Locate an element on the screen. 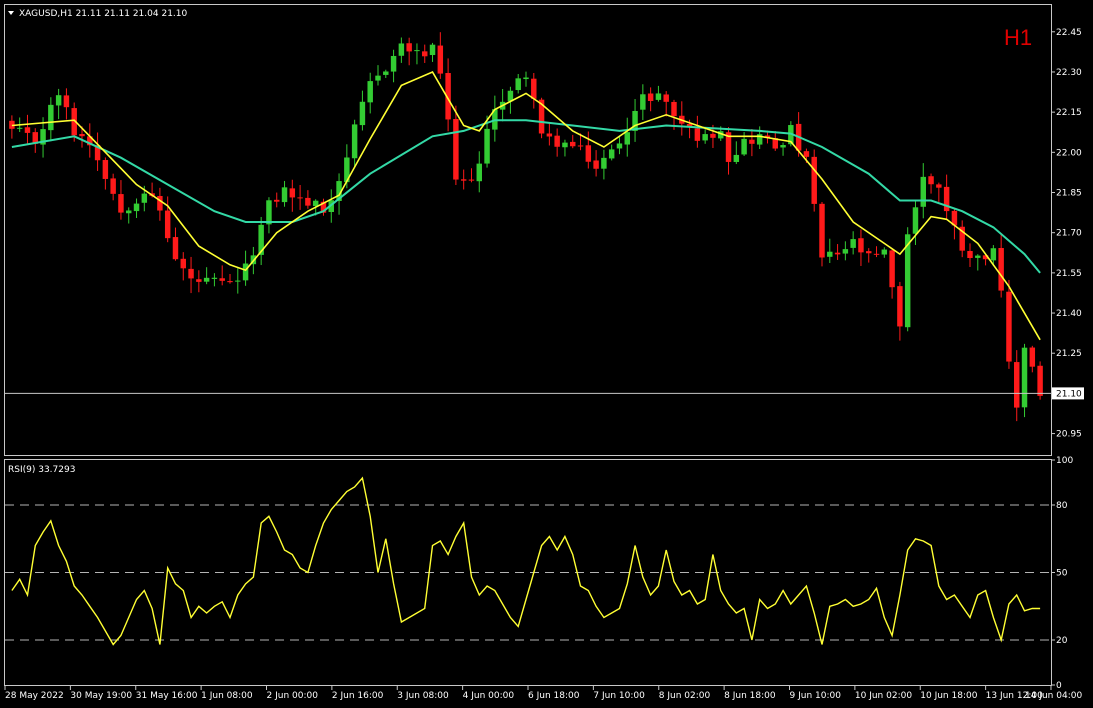  time-tick-label: 10 Jun 02:00 is located at coordinates (883, 696).